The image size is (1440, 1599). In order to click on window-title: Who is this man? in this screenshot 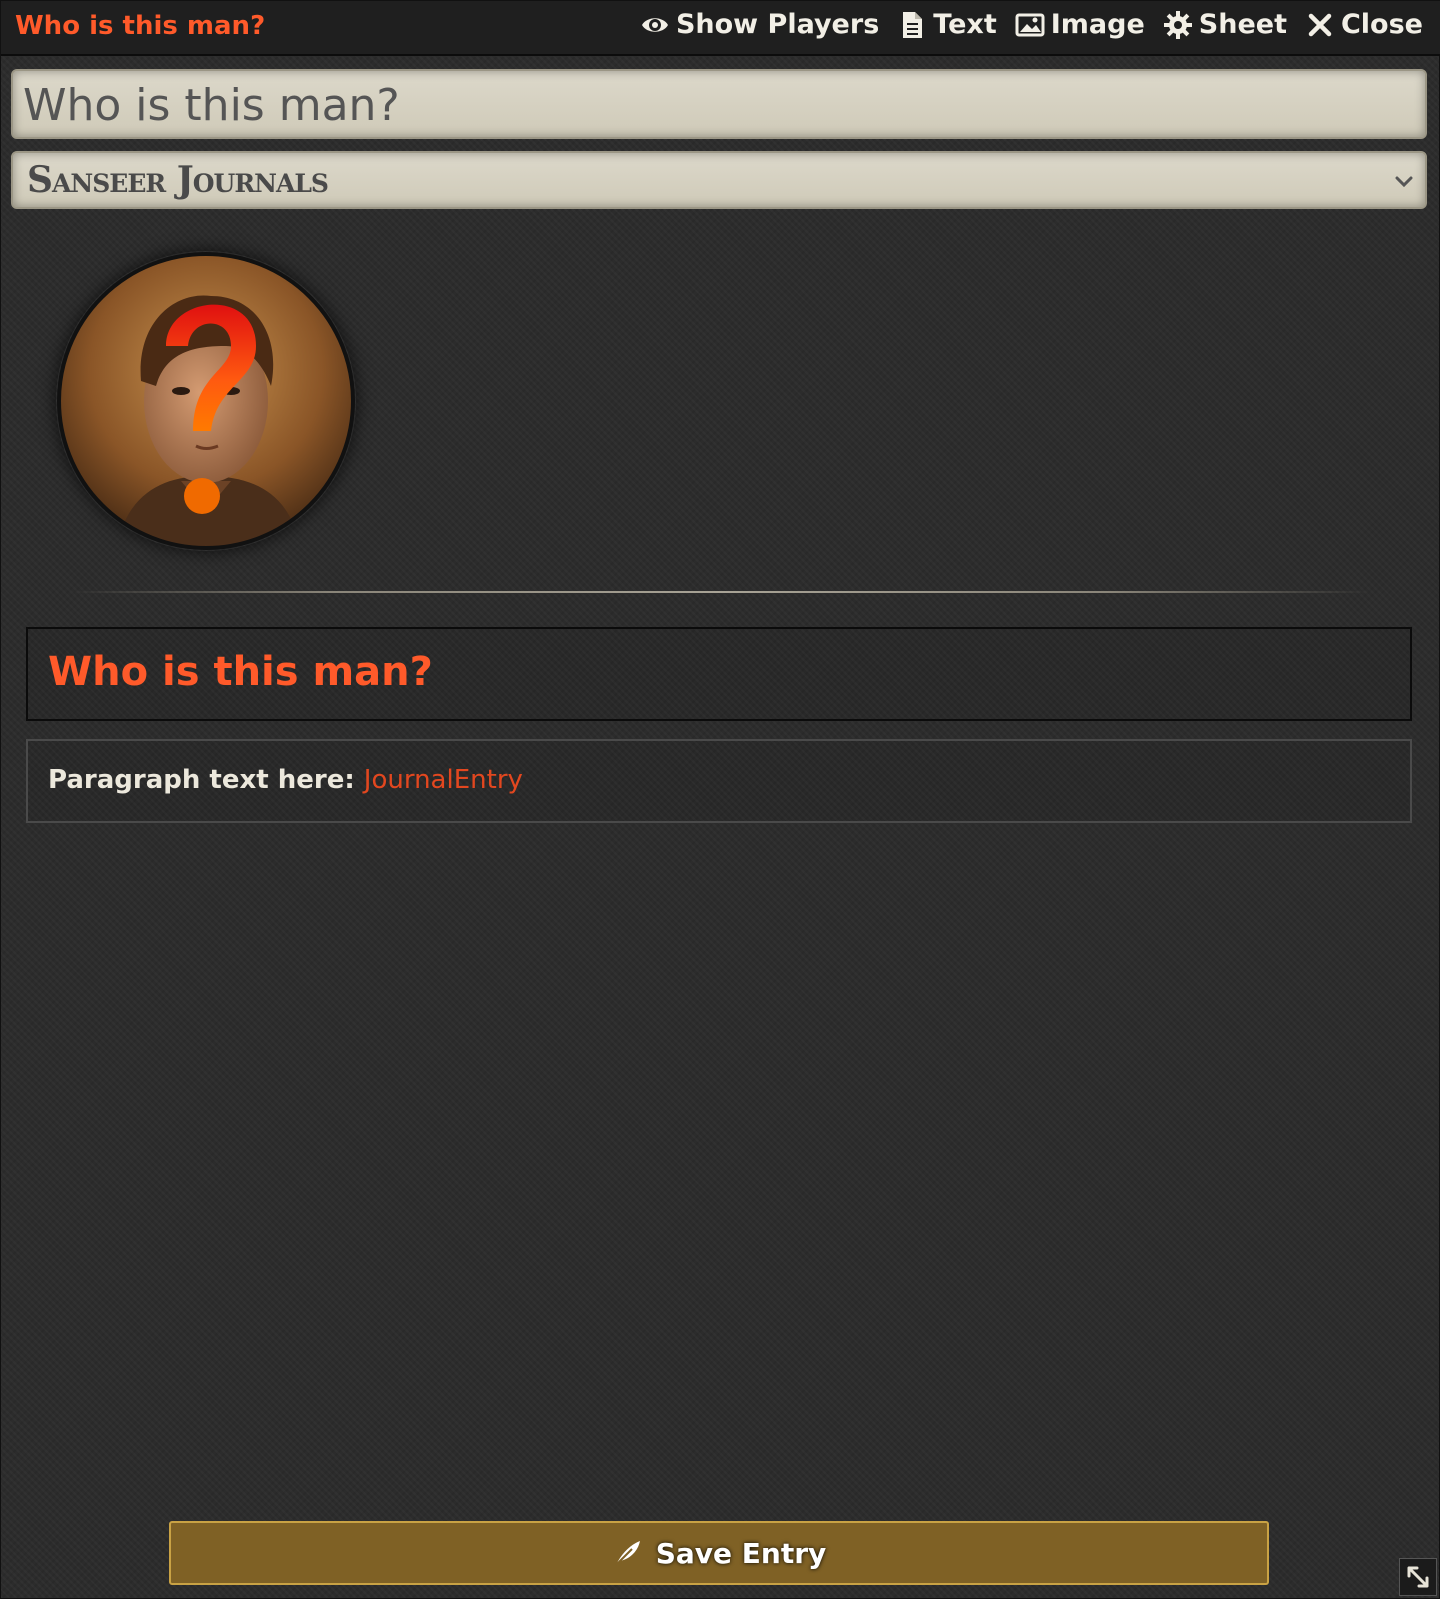, I will do `click(140, 26)`.